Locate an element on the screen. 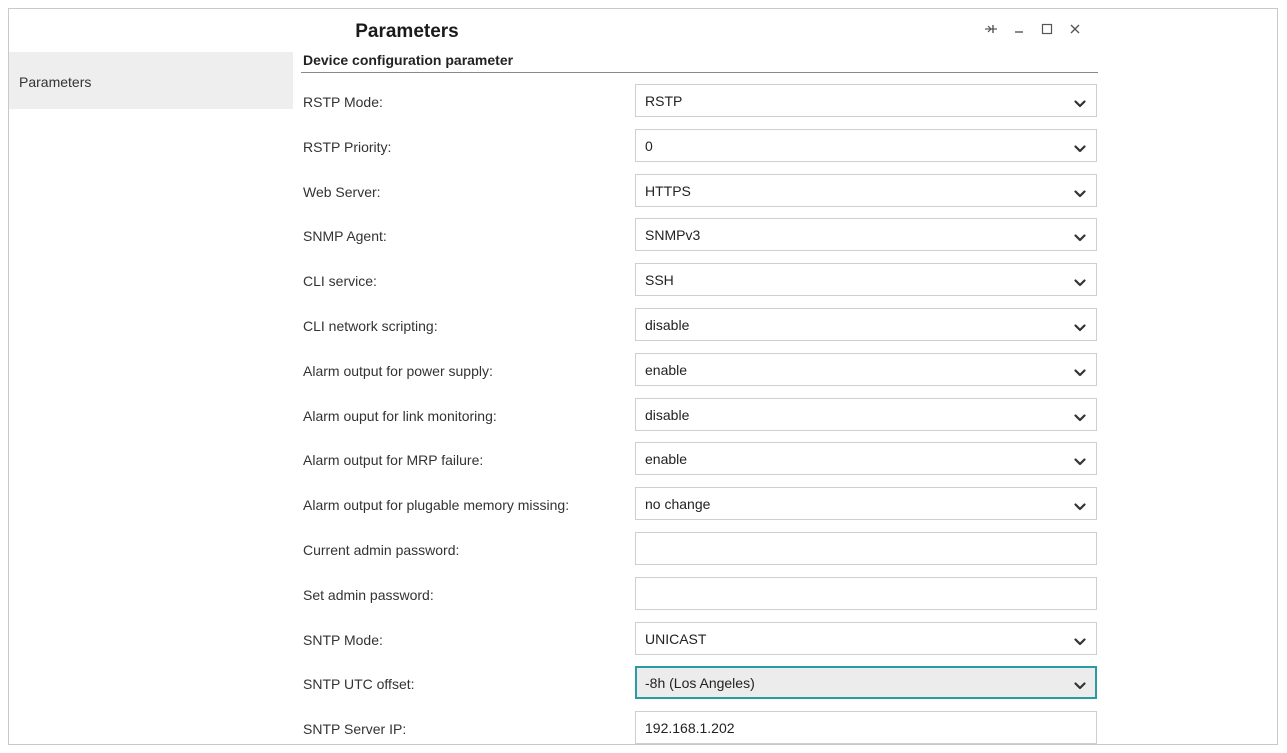  field-label: SNMP Agent: is located at coordinates (345, 236).